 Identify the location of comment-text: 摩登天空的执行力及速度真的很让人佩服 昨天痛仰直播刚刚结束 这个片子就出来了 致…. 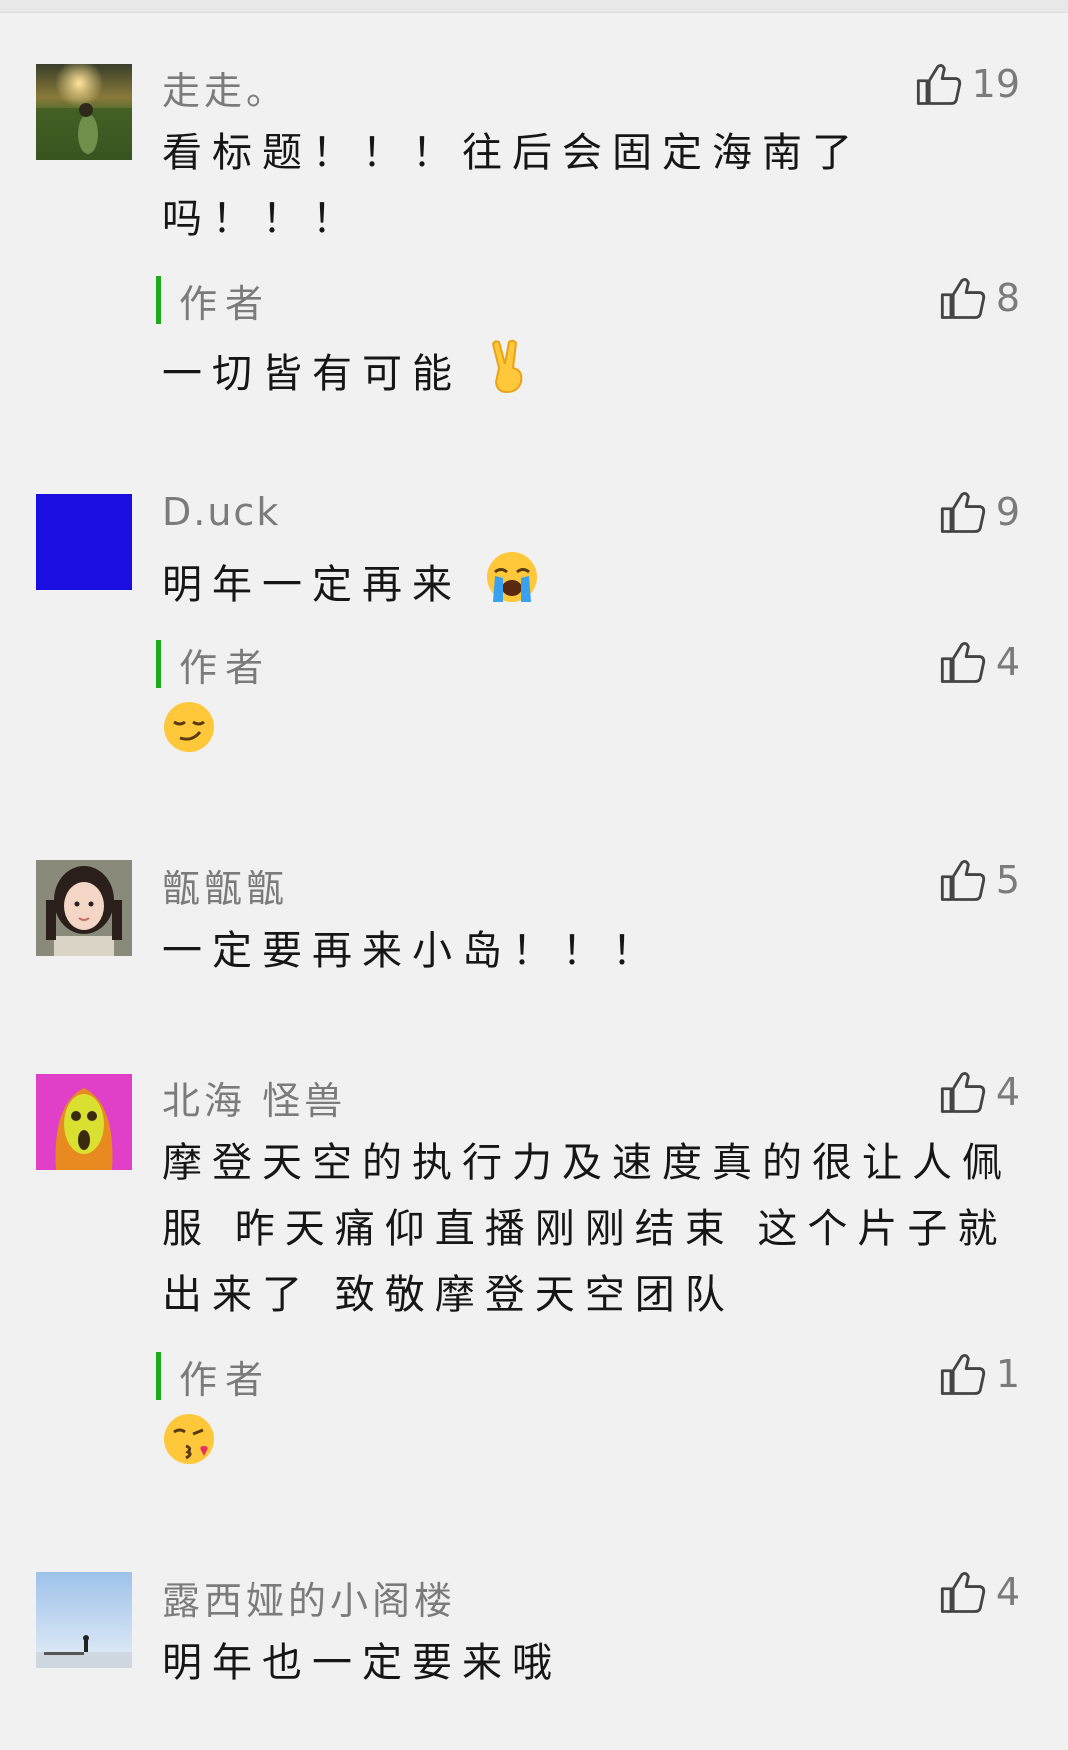
(587, 1229).